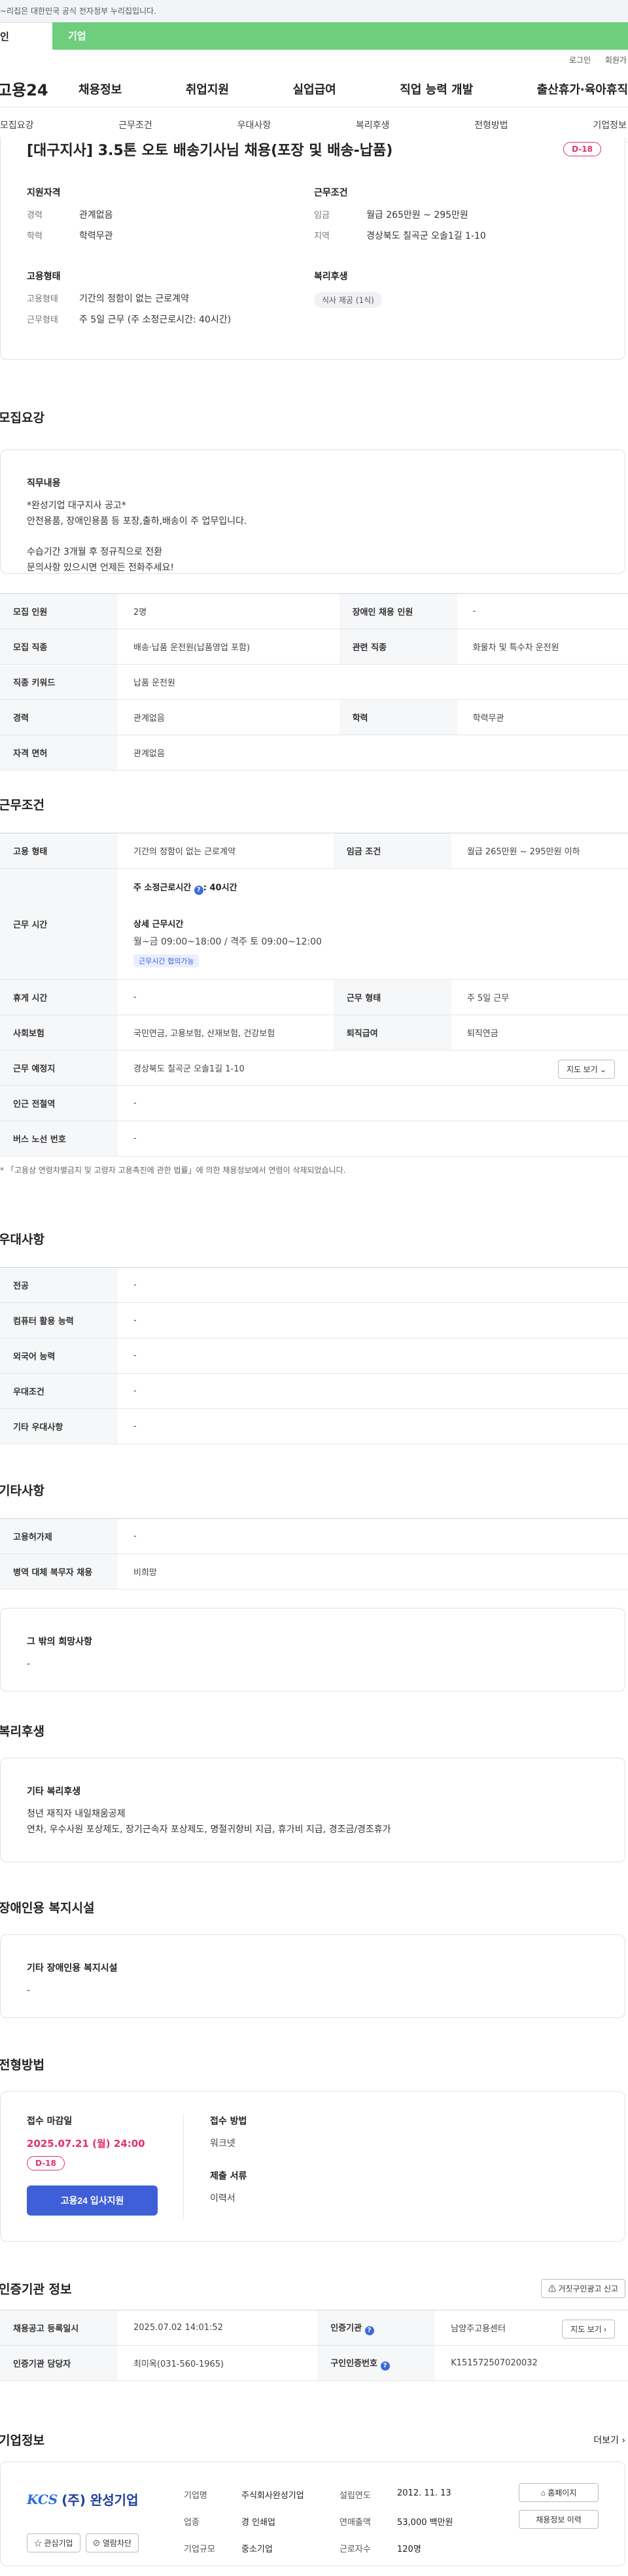  I want to click on job-title: [대구지사] 3.5톤 오토 배송기사님 채용(포장 및 배송-납품), so click(210, 151).